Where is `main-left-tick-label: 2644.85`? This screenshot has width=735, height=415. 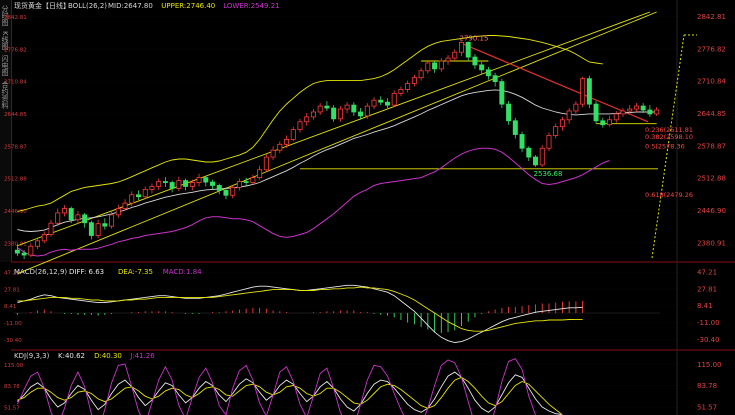
main-left-tick-label: 2644.85 is located at coordinates (15, 115).